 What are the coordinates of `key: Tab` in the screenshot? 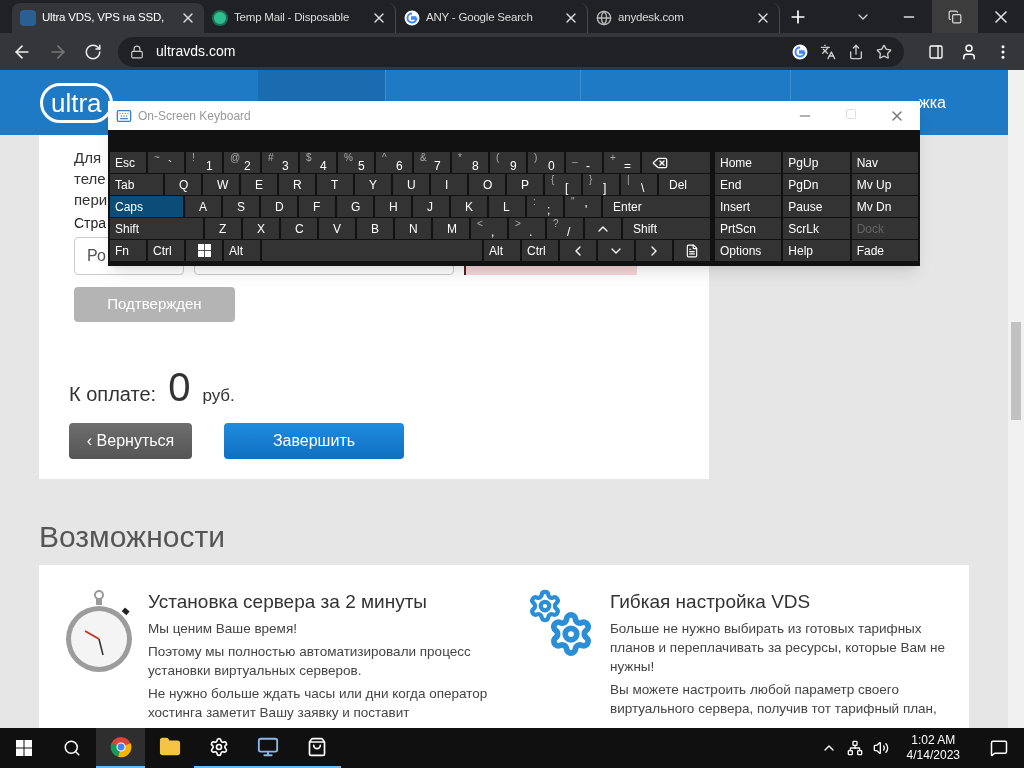 It's located at (136, 184).